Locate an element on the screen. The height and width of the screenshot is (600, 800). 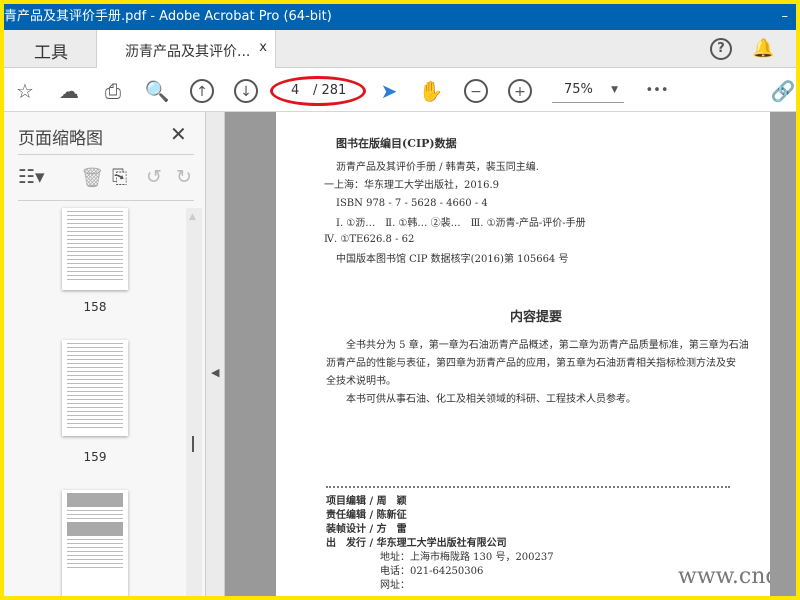
credit-line: 责任编辑 / 陈新征 is located at coordinates (366, 515).